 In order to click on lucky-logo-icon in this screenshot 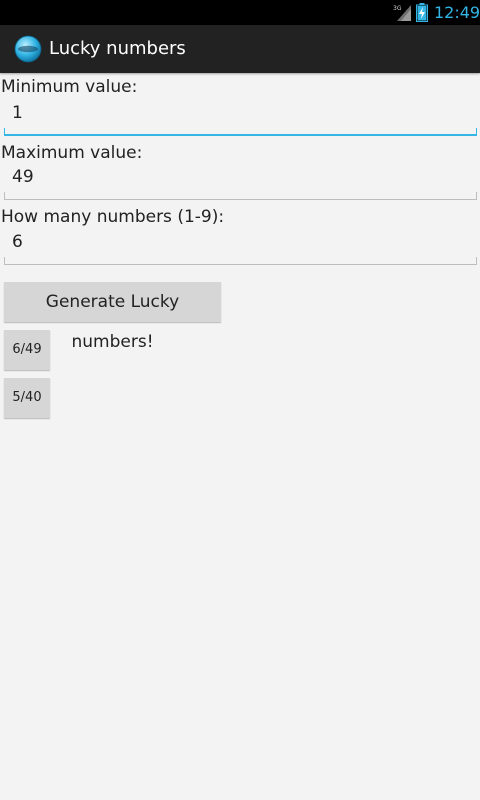, I will do `click(28, 49)`.